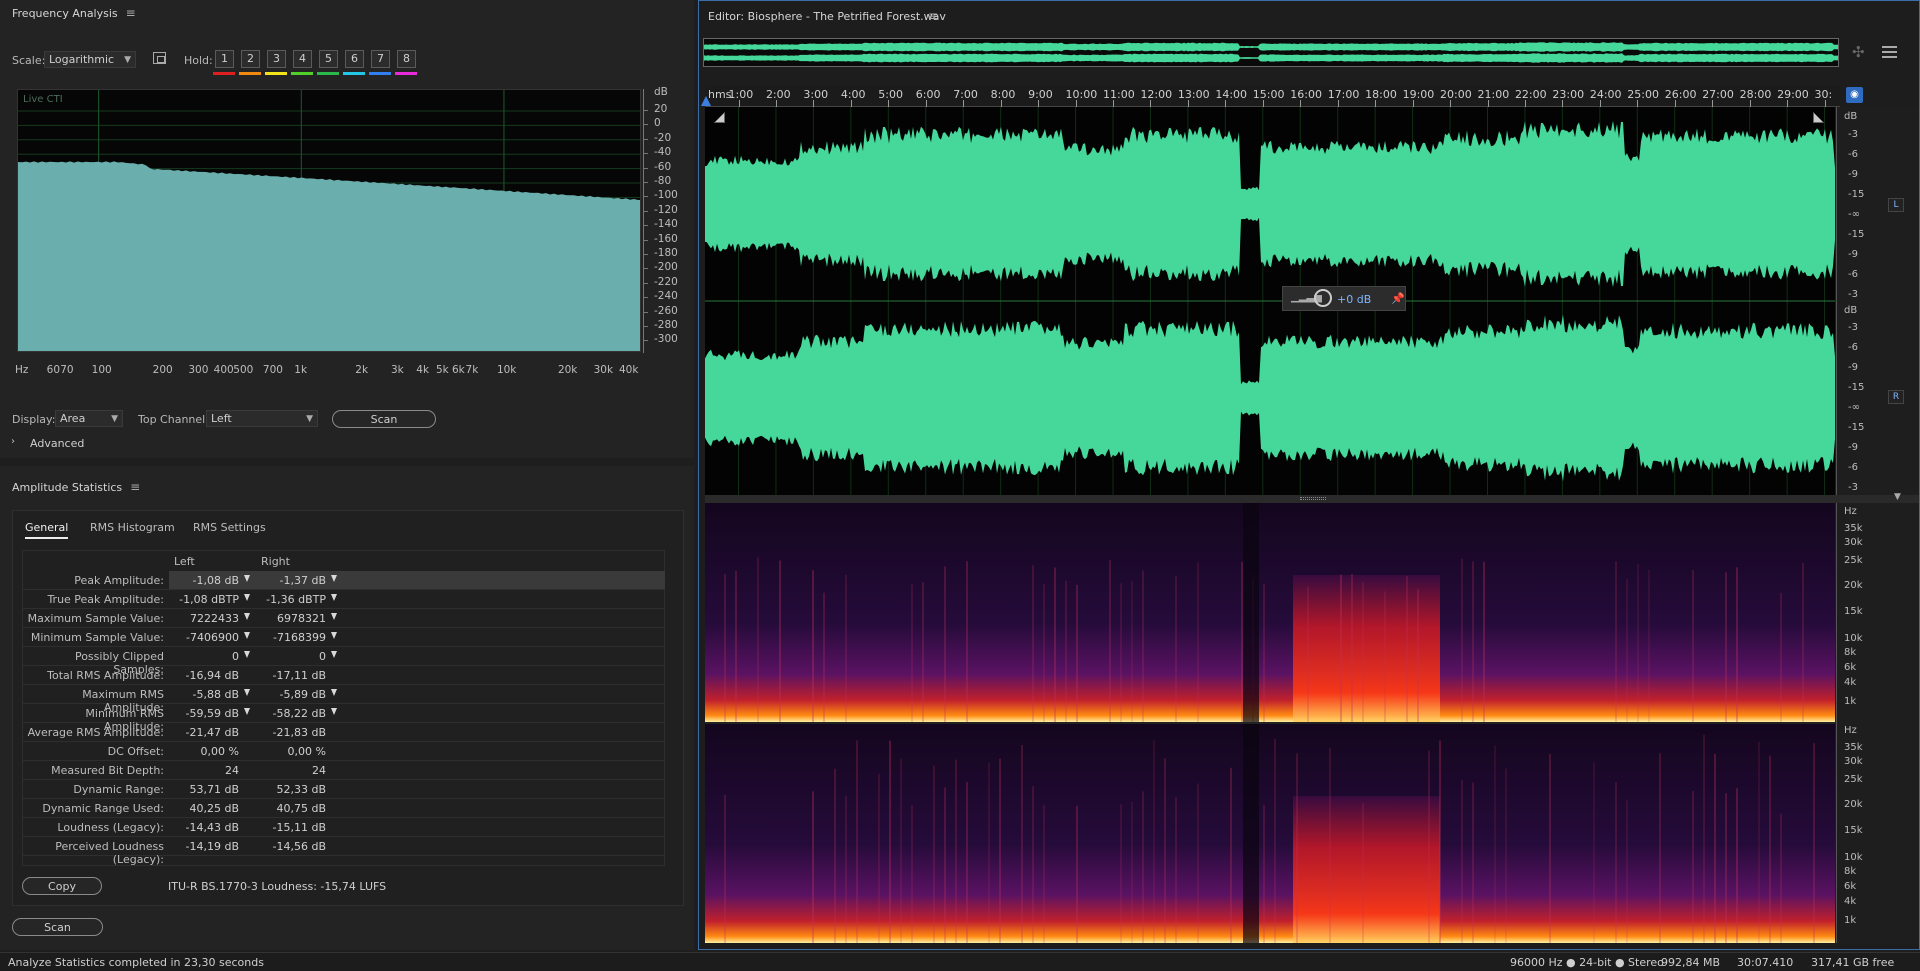 Image resolution: width=1920 pixels, height=971 pixels. What do you see at coordinates (214, 789) in the screenshot?
I see `stats-left-value: 53,71 dB` at bounding box center [214, 789].